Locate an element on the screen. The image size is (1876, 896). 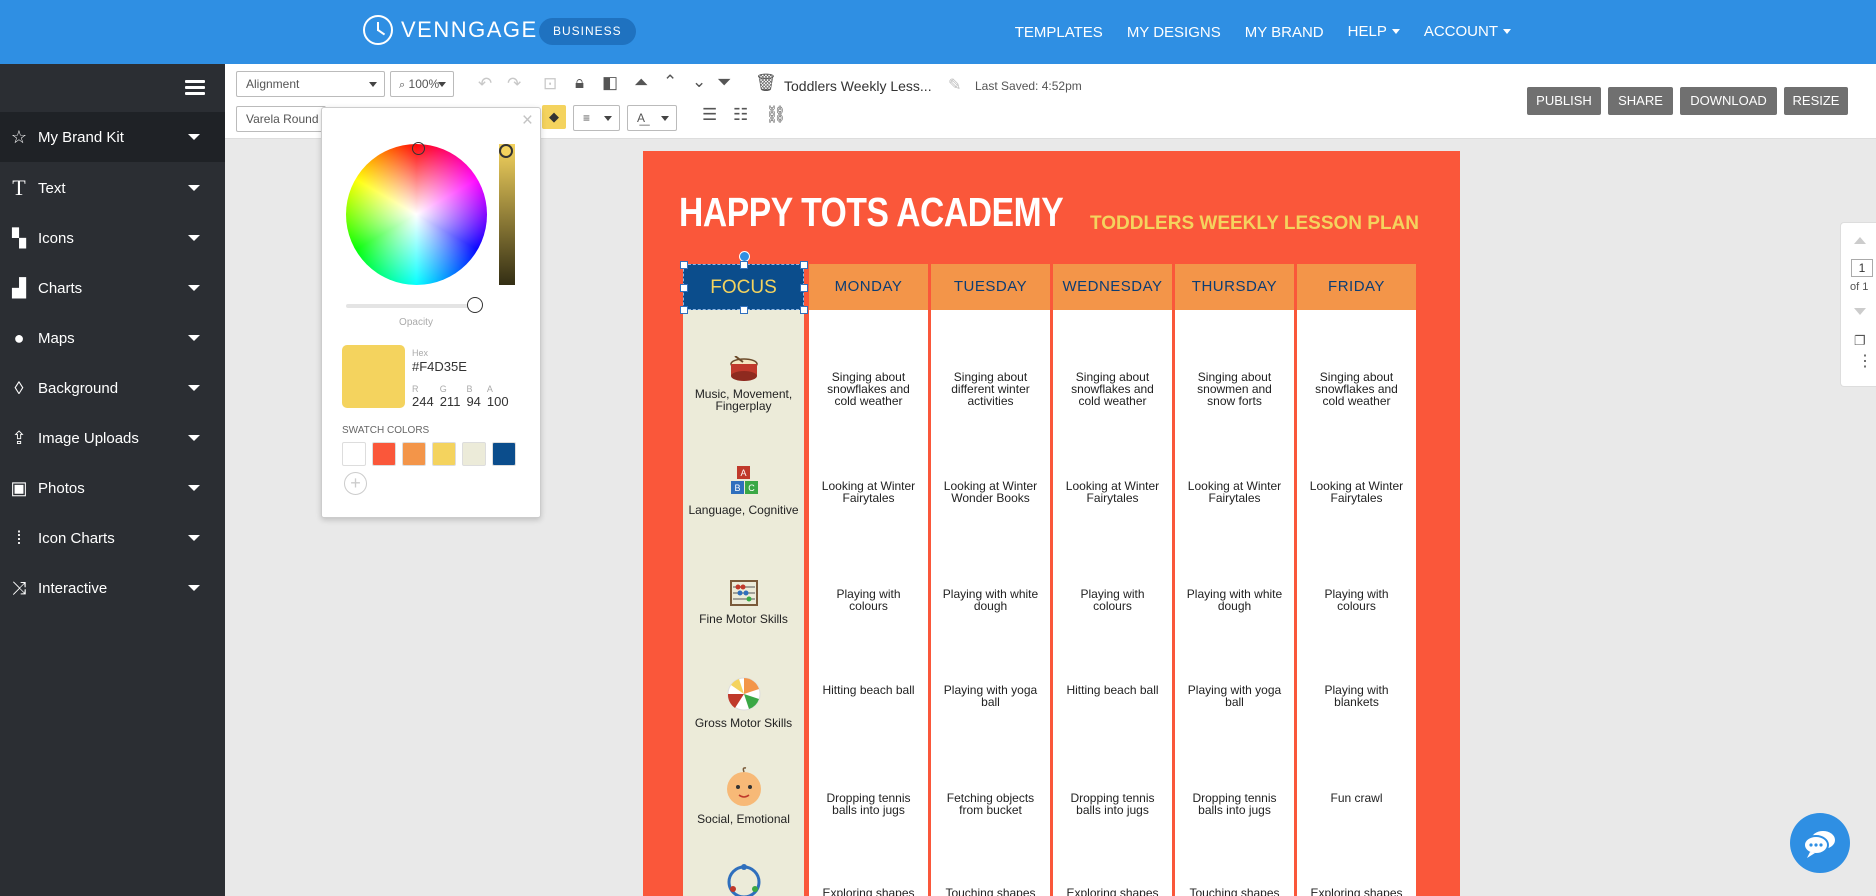
sidebar-item-background: ◊ Background is located at coordinates (112, 388).